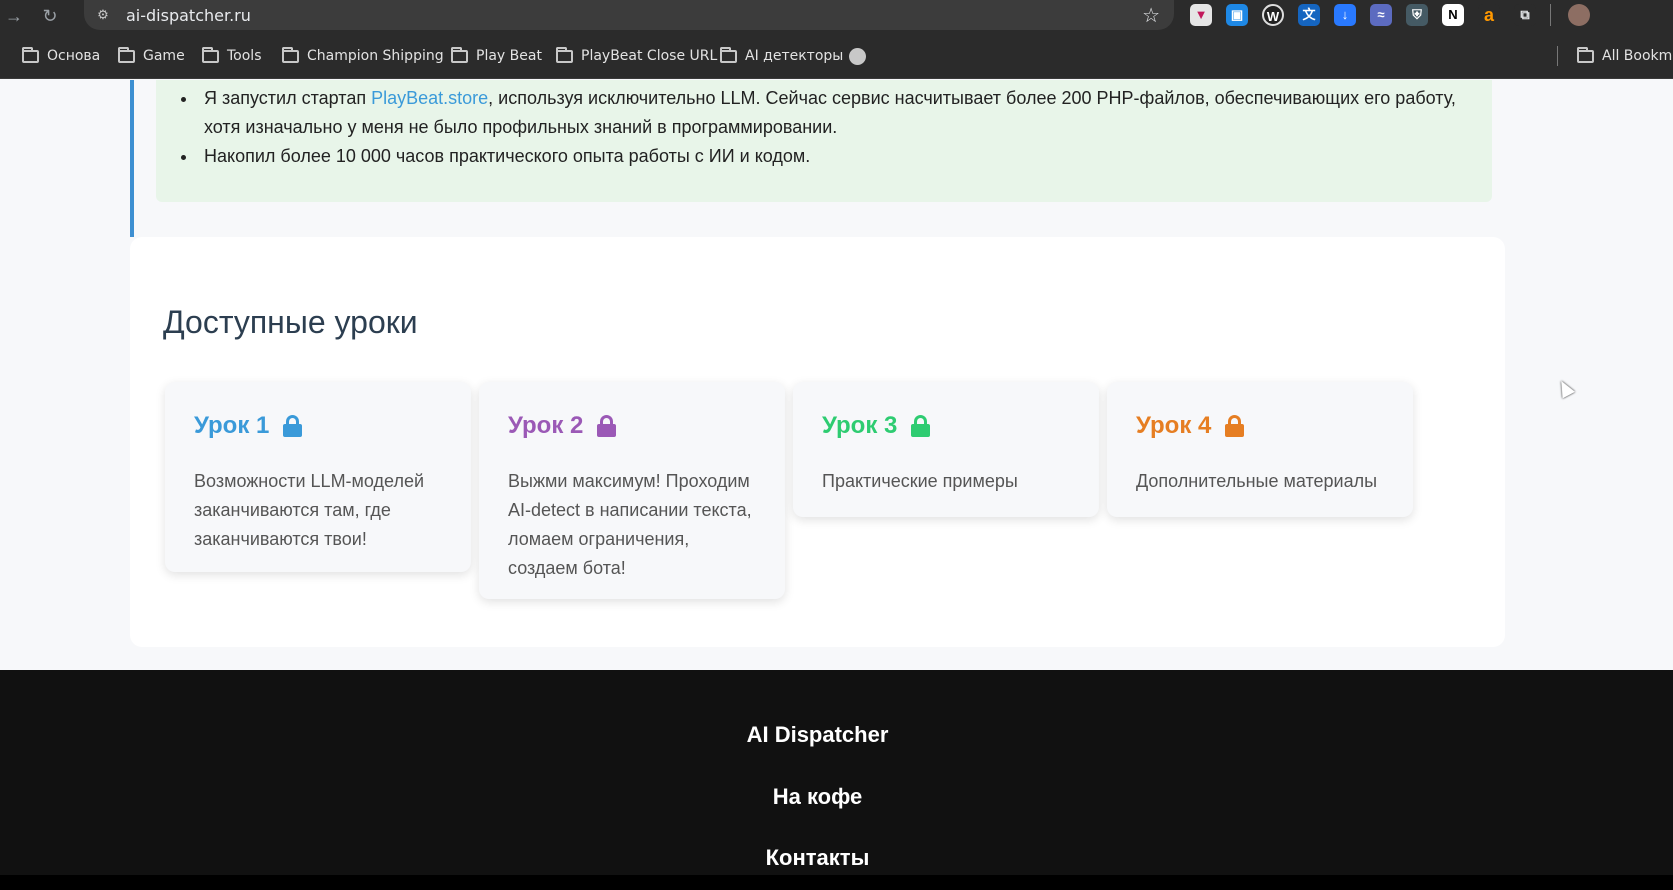 Image resolution: width=1673 pixels, height=890 pixels. Describe the element at coordinates (836, 882) in the screenshot. I see `taskbar-strip` at that location.